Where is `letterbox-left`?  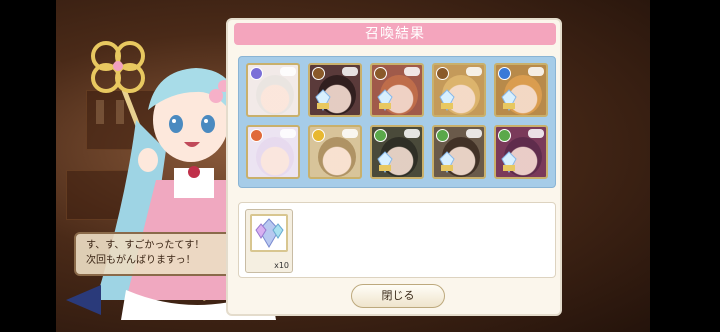 letterbox-left is located at coordinates (28, 166).